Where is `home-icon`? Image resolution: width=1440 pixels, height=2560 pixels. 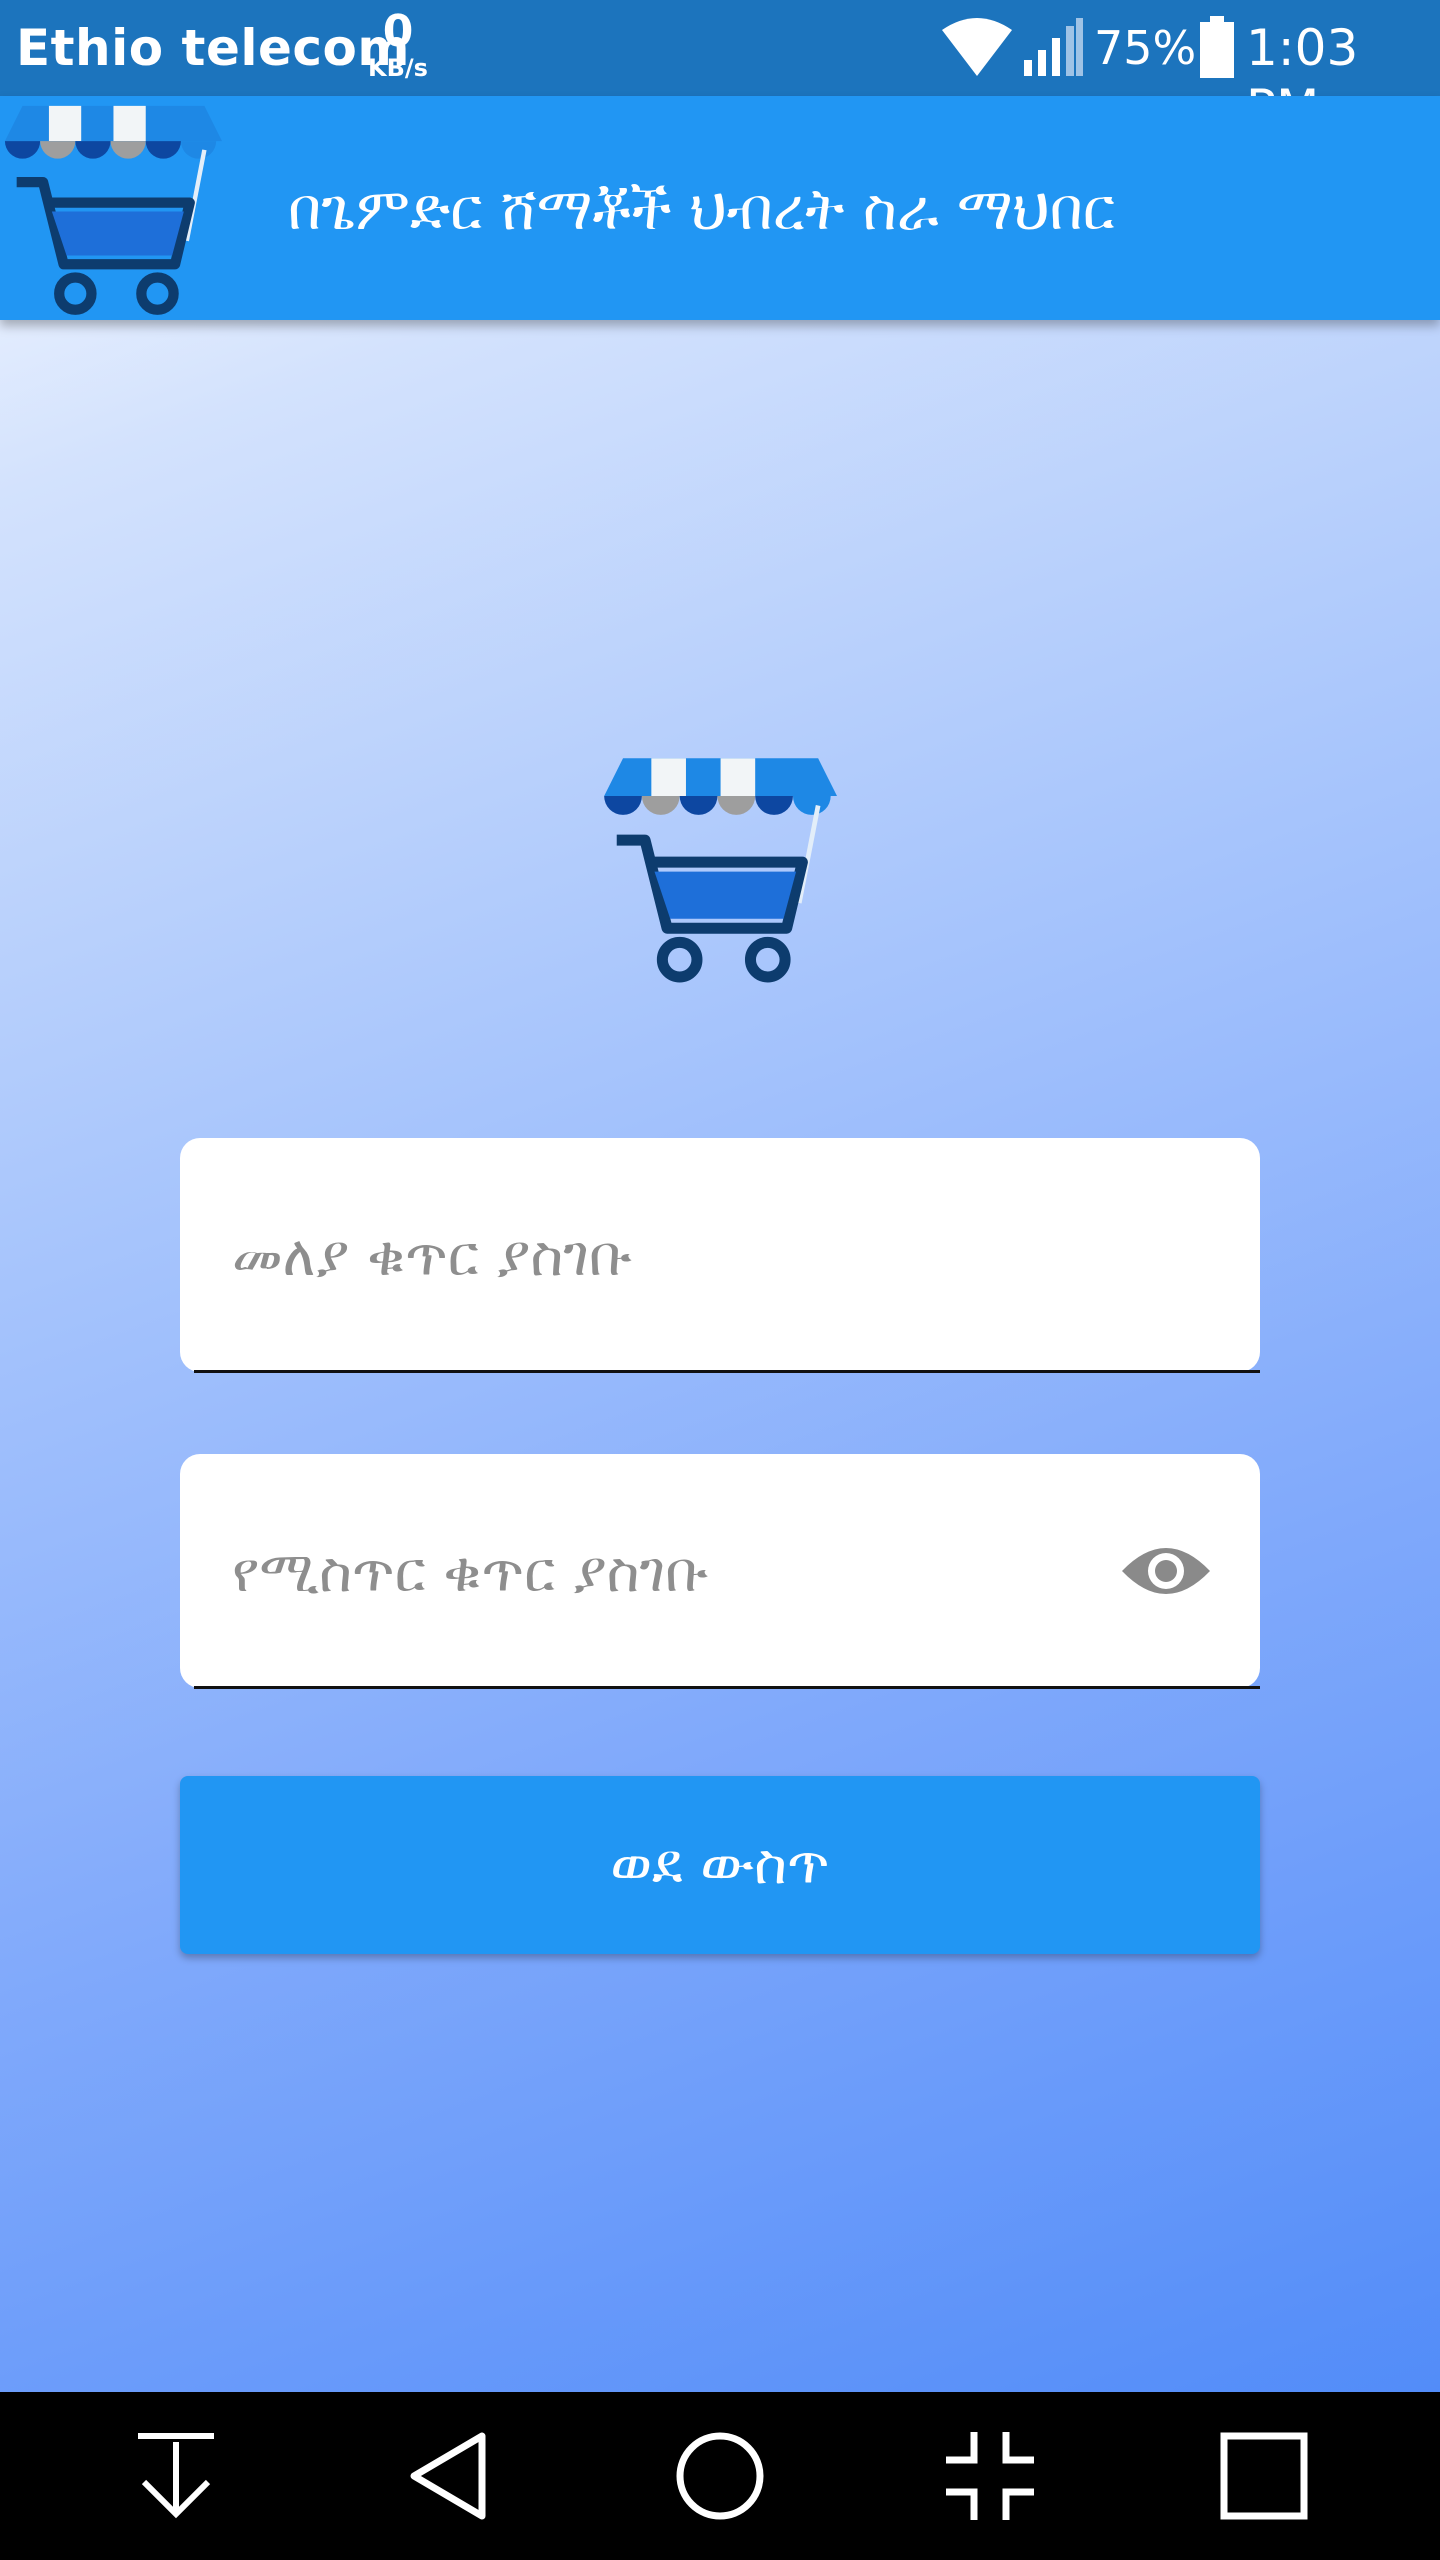 home-icon is located at coordinates (720, 2476).